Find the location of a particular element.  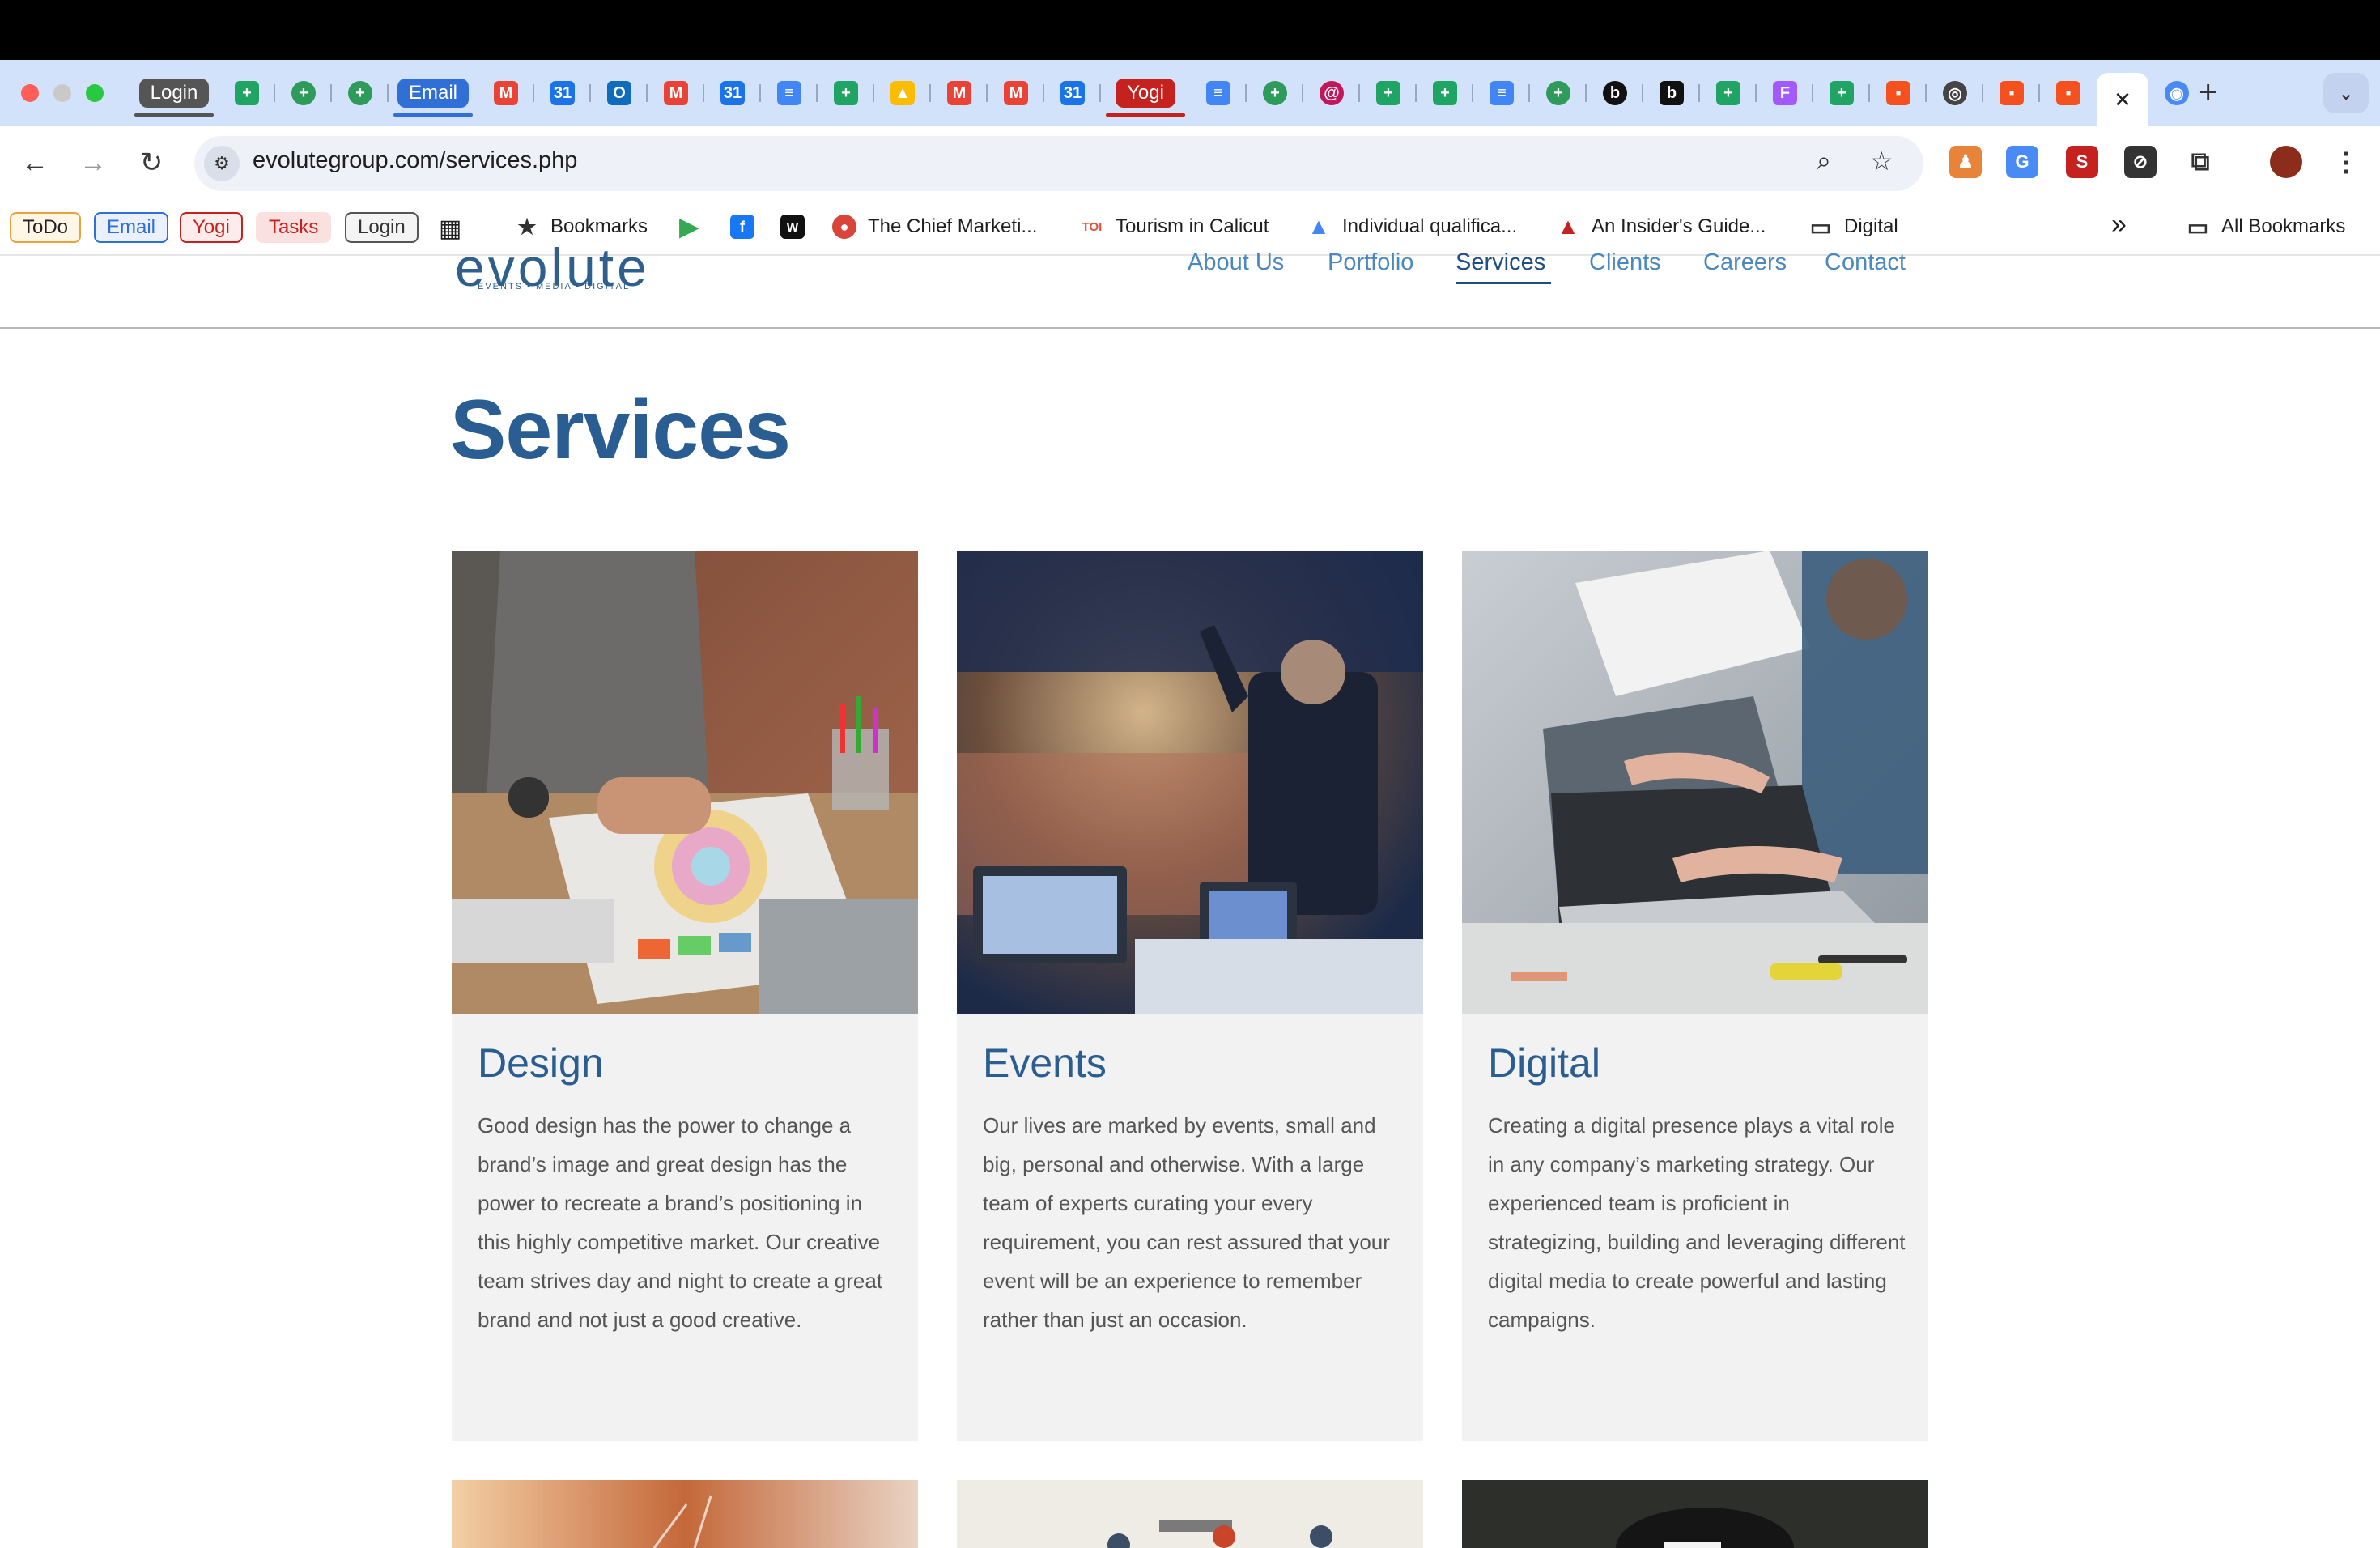

tab-sheets-3: + is located at coordinates (1388, 93).